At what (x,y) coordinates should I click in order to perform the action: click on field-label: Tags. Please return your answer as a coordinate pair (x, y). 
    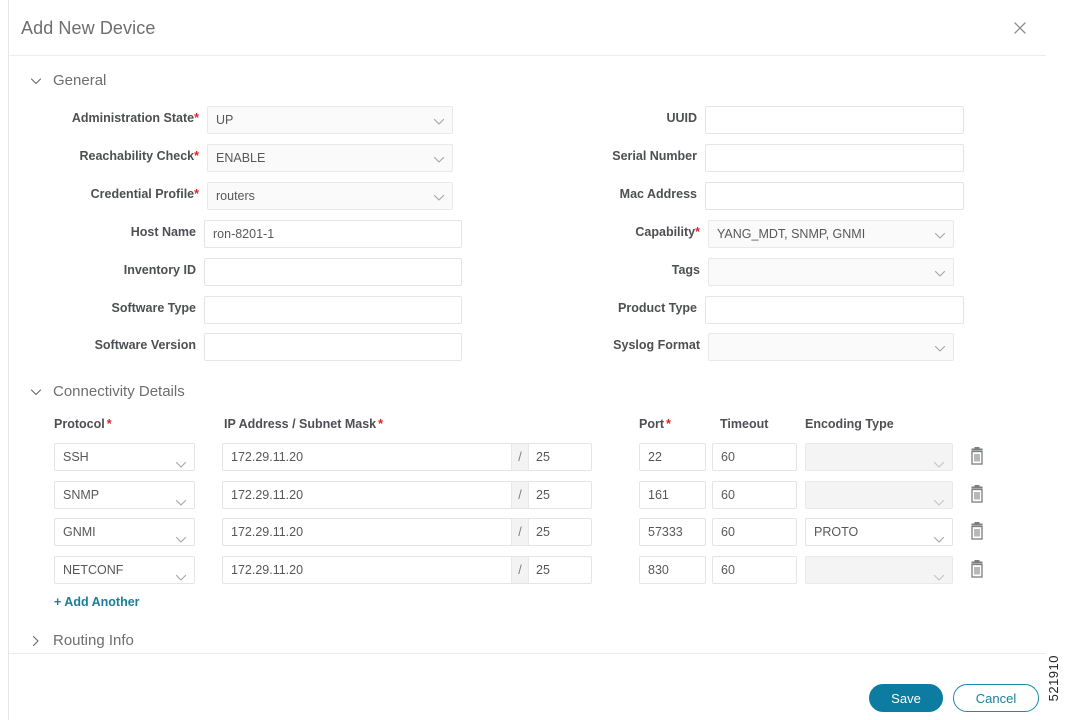
    Looking at the image, I should click on (685, 270).